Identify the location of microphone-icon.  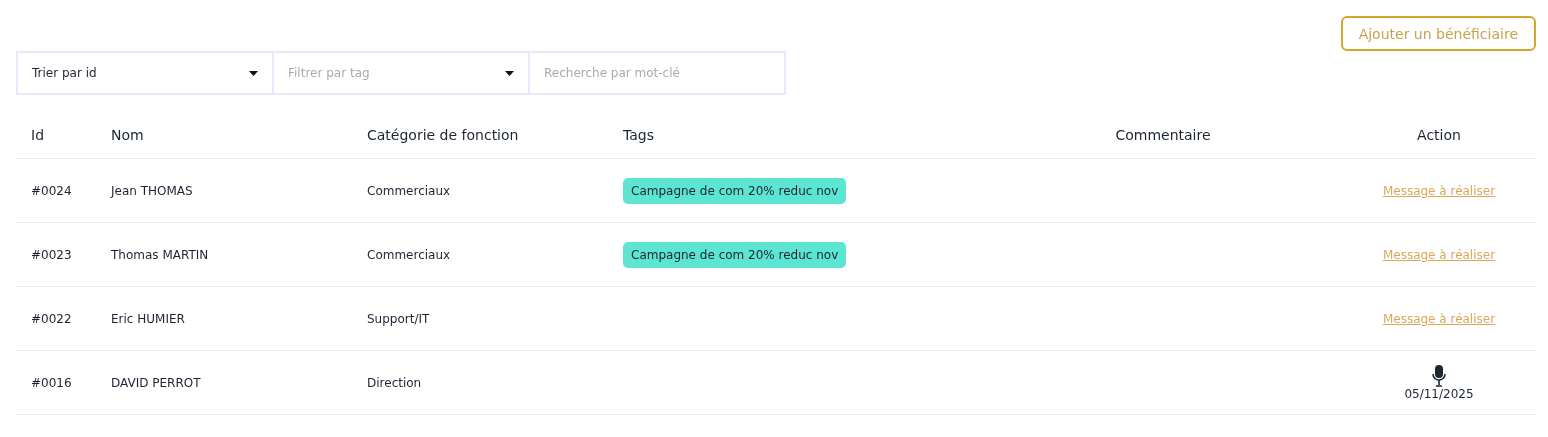
(1439, 375).